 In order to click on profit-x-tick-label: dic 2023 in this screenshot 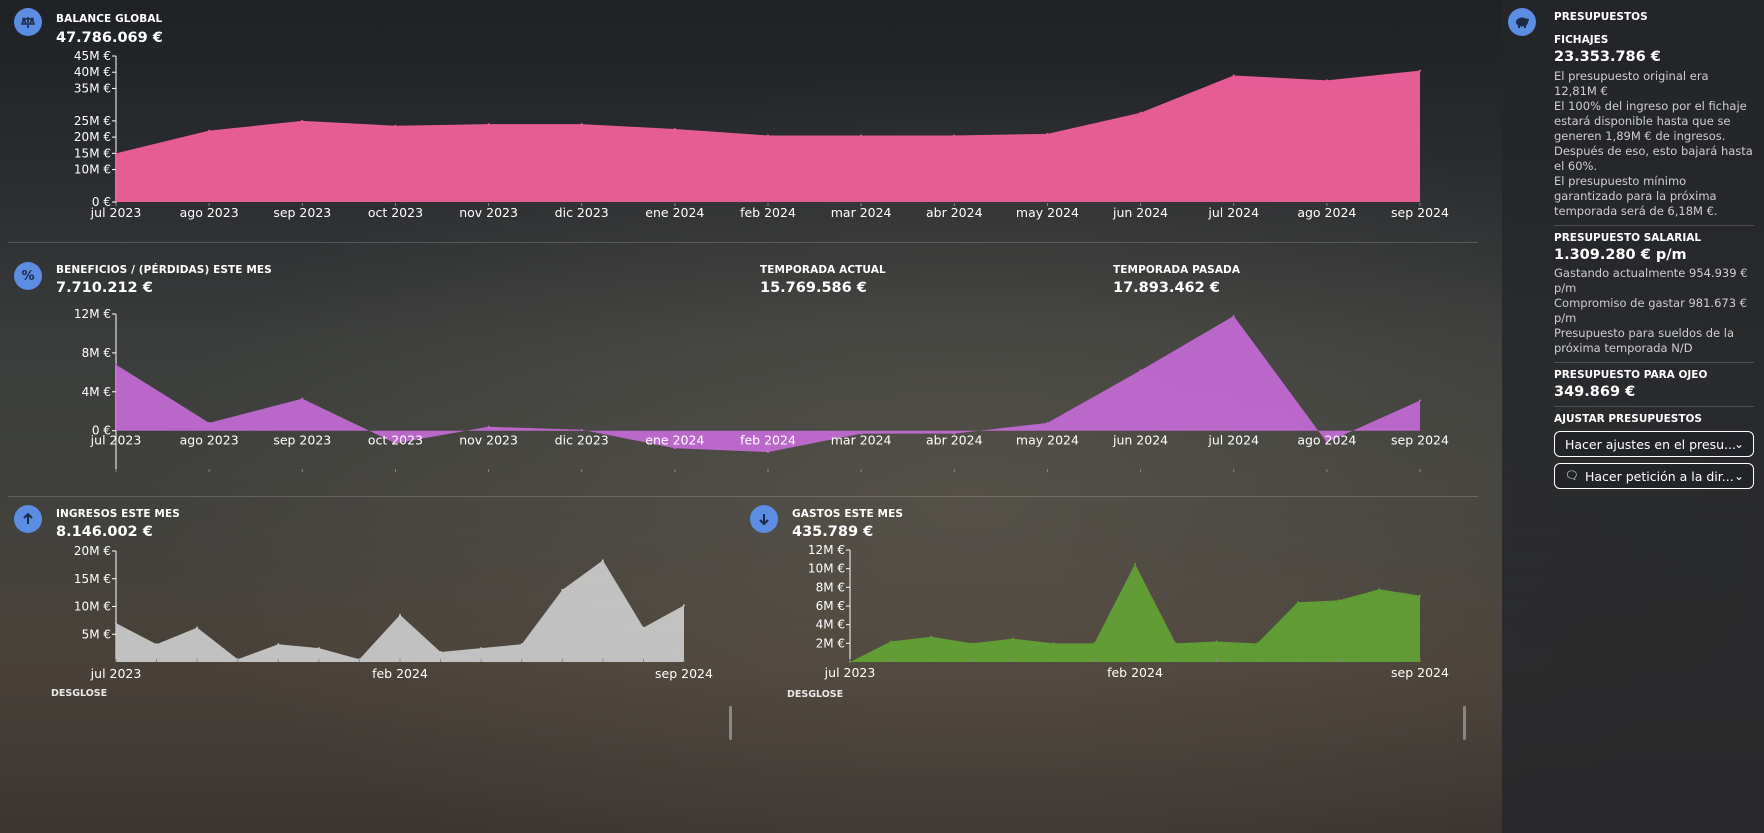, I will do `click(582, 440)`.